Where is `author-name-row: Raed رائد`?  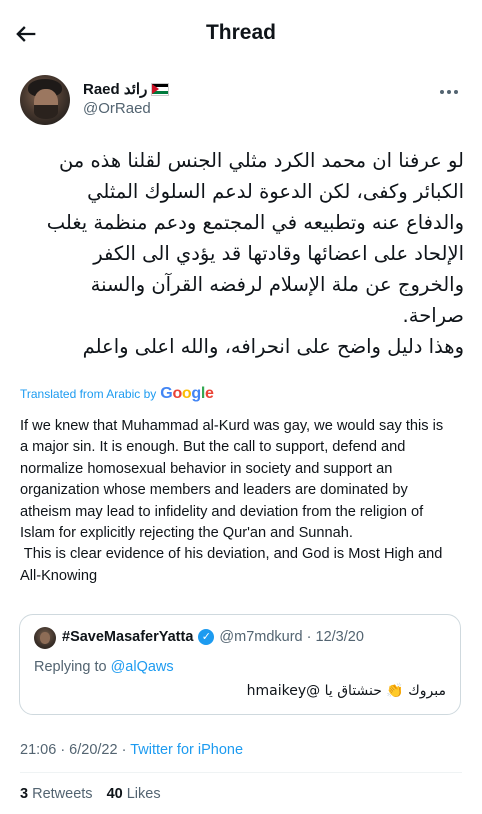 author-name-row: Raed رائد is located at coordinates (126, 89).